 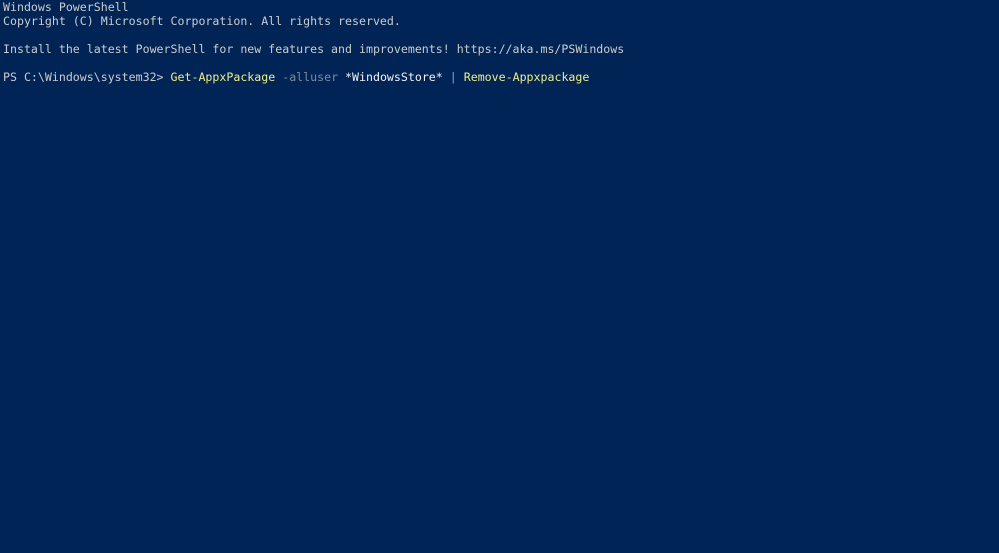 I want to click on command-token-command-9: Remove-Appxpackage, so click(x=526, y=77).